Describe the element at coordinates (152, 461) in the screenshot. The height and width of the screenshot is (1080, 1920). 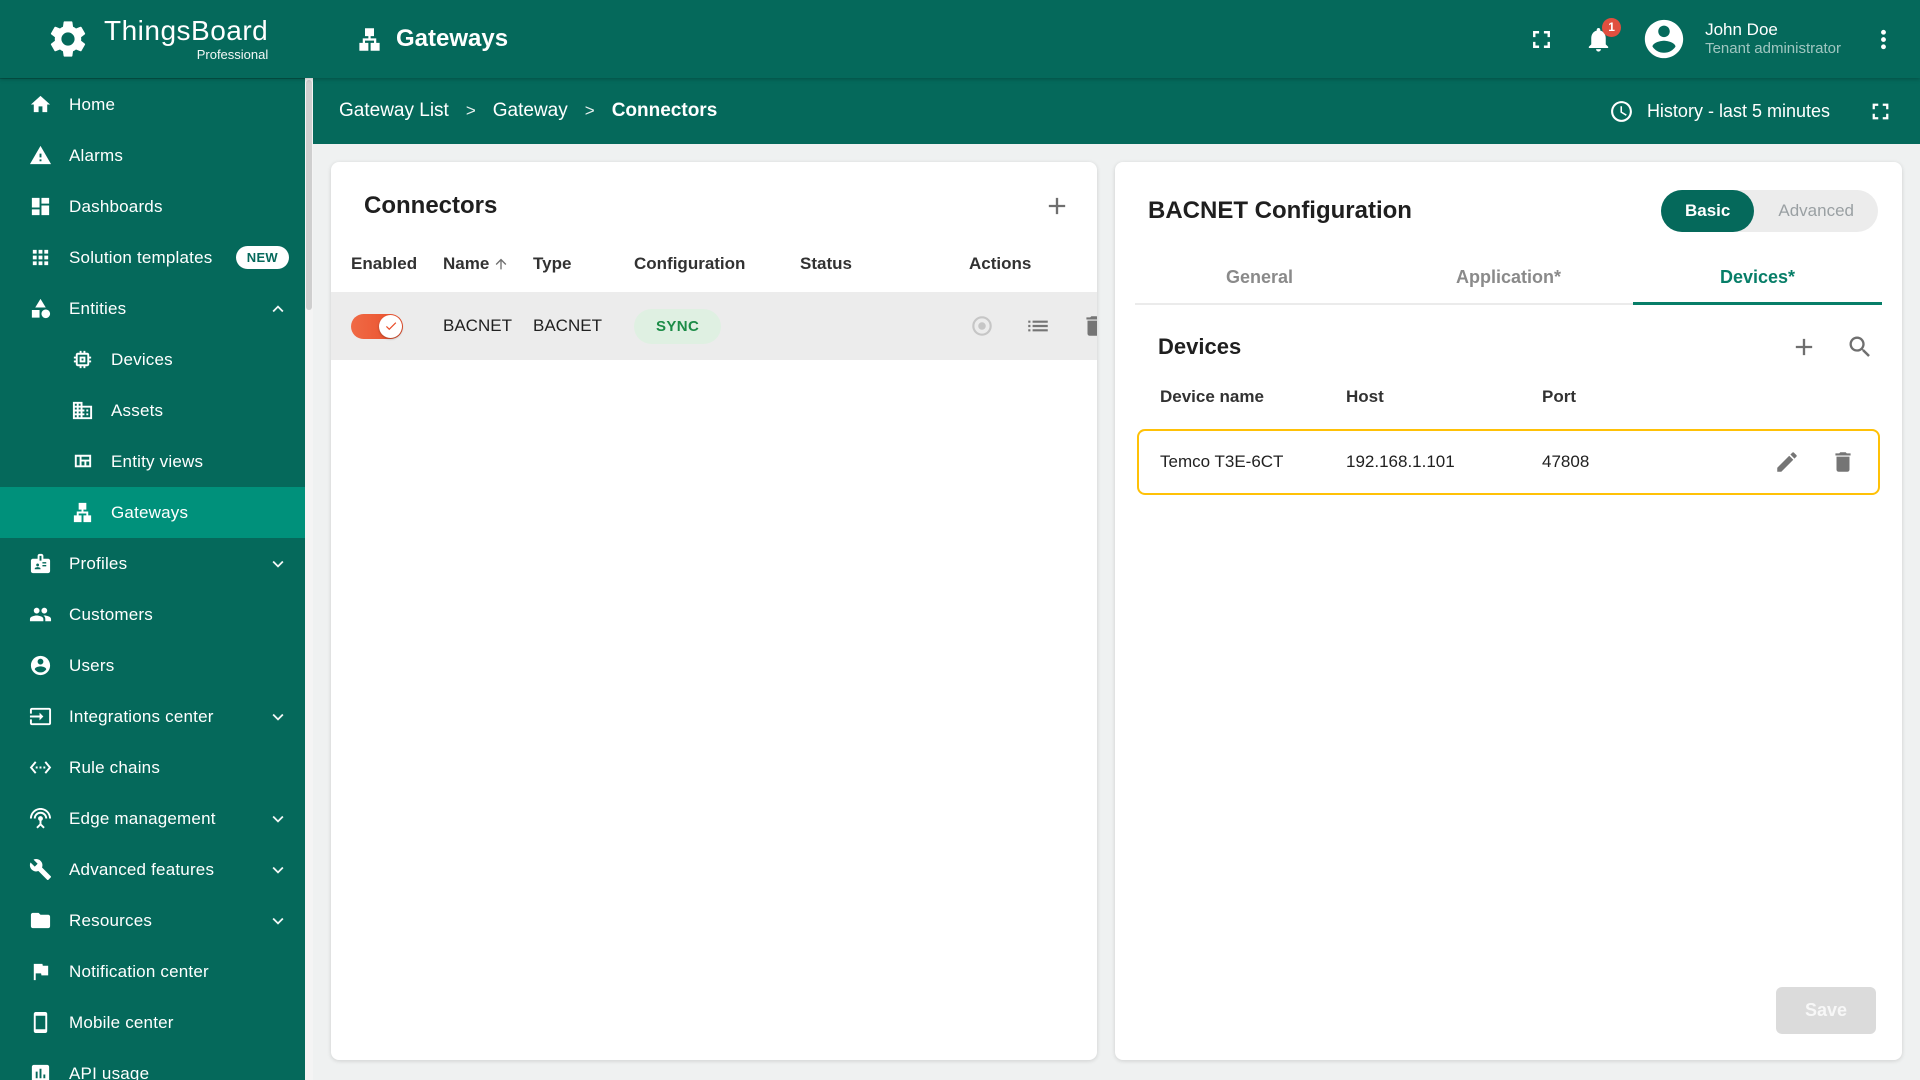
I see `sidebar-item-entity-views: Entity views` at that location.